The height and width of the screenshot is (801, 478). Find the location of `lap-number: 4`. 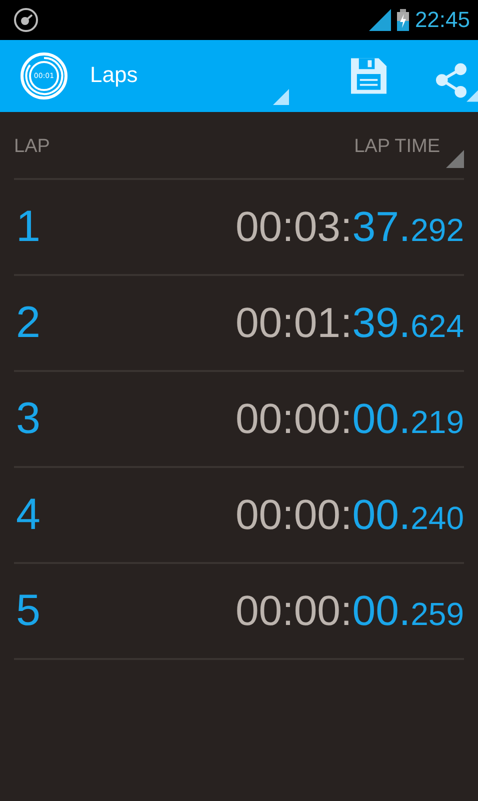

lap-number: 4 is located at coordinates (27, 515).